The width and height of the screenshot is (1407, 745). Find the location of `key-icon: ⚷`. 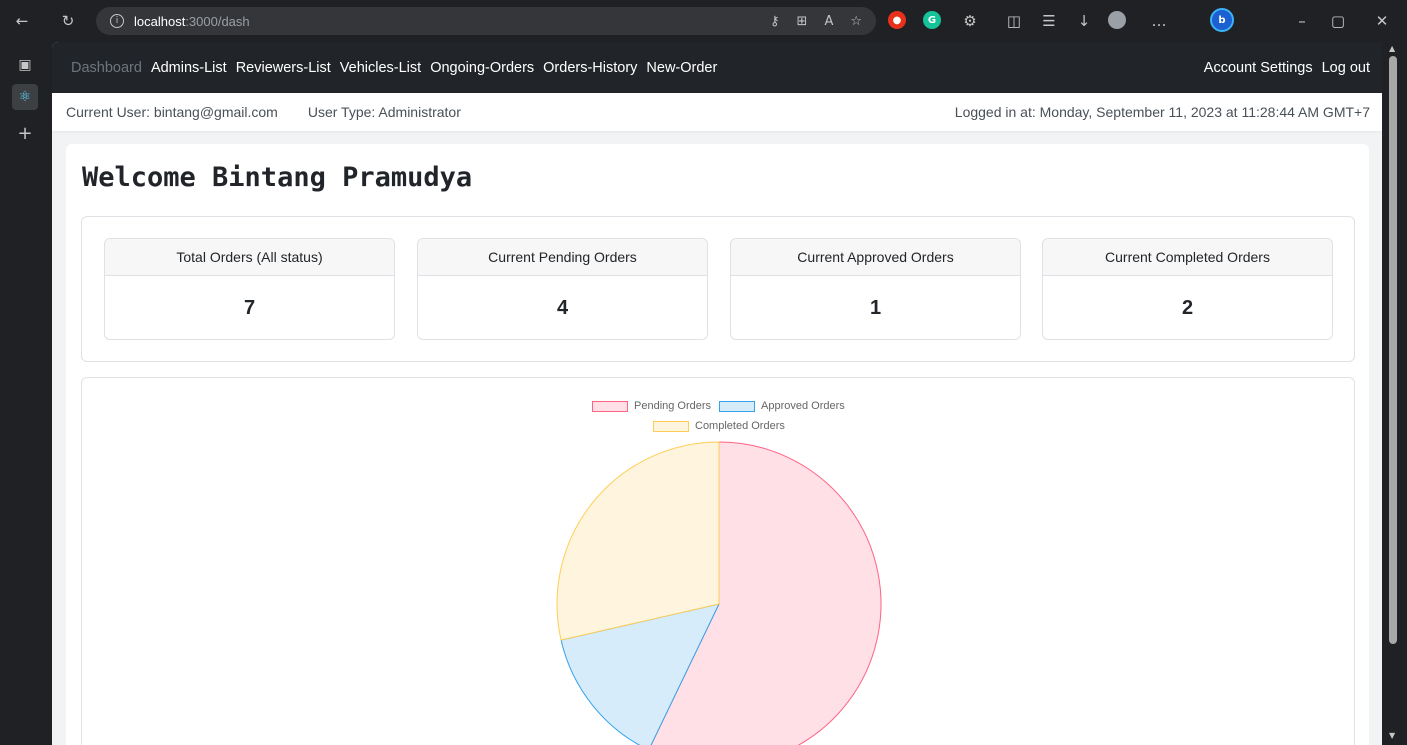

key-icon: ⚷ is located at coordinates (775, 21).